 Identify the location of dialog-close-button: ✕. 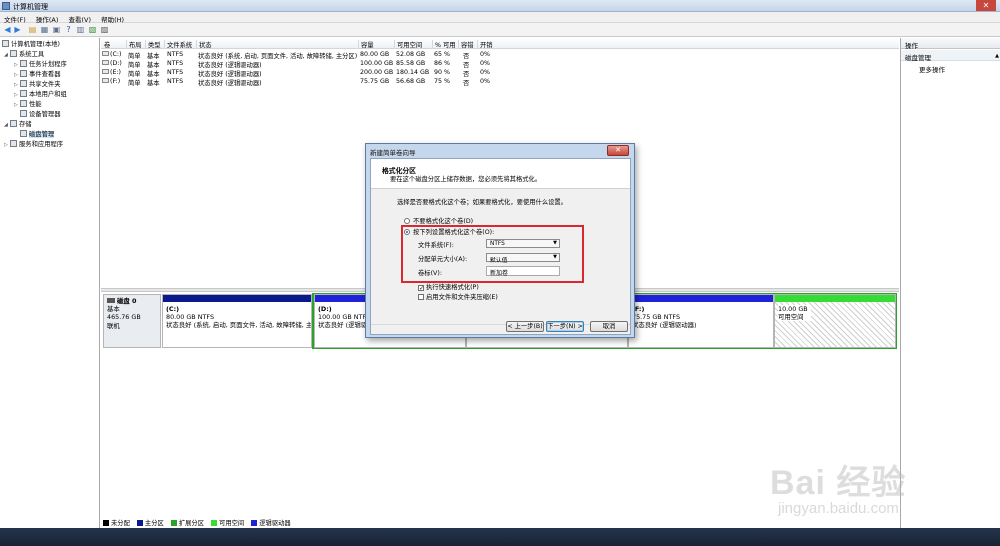
(618, 150).